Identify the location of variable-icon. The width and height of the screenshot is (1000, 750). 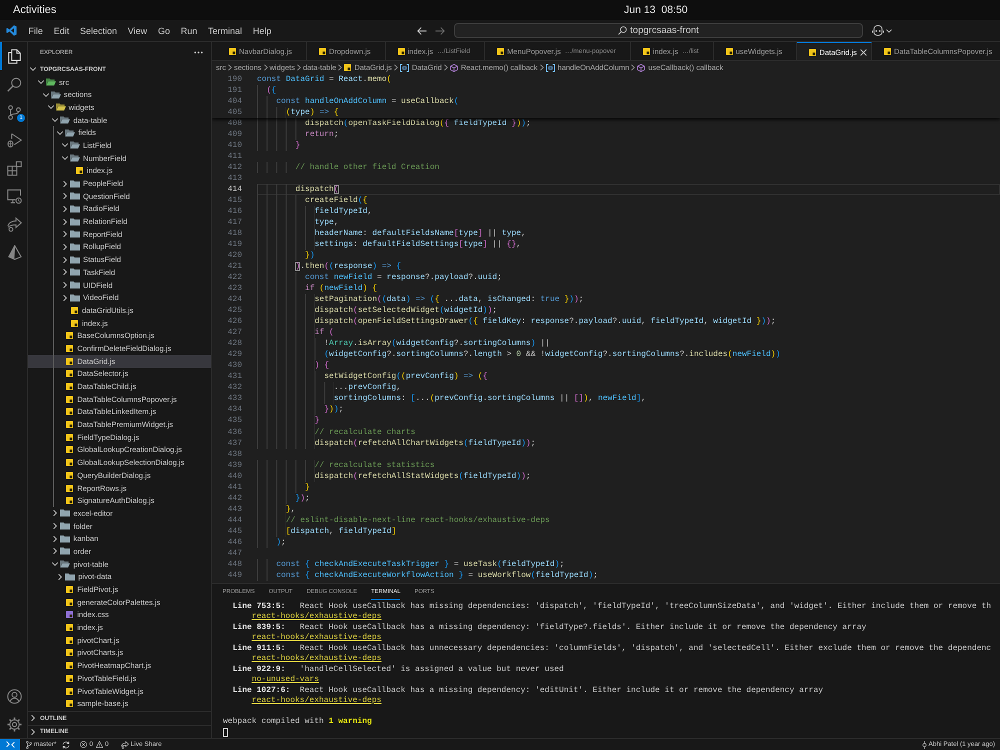
(404, 68).